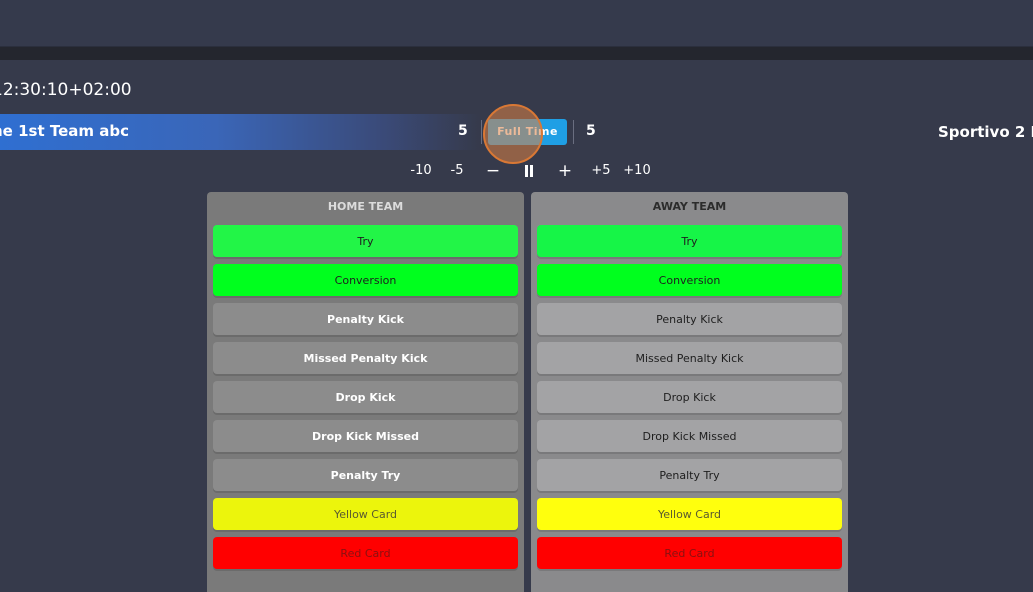 This screenshot has height=592, width=1033. What do you see at coordinates (689, 475) in the screenshot?
I see `away-penalty-try-button: Penalty Try` at bounding box center [689, 475].